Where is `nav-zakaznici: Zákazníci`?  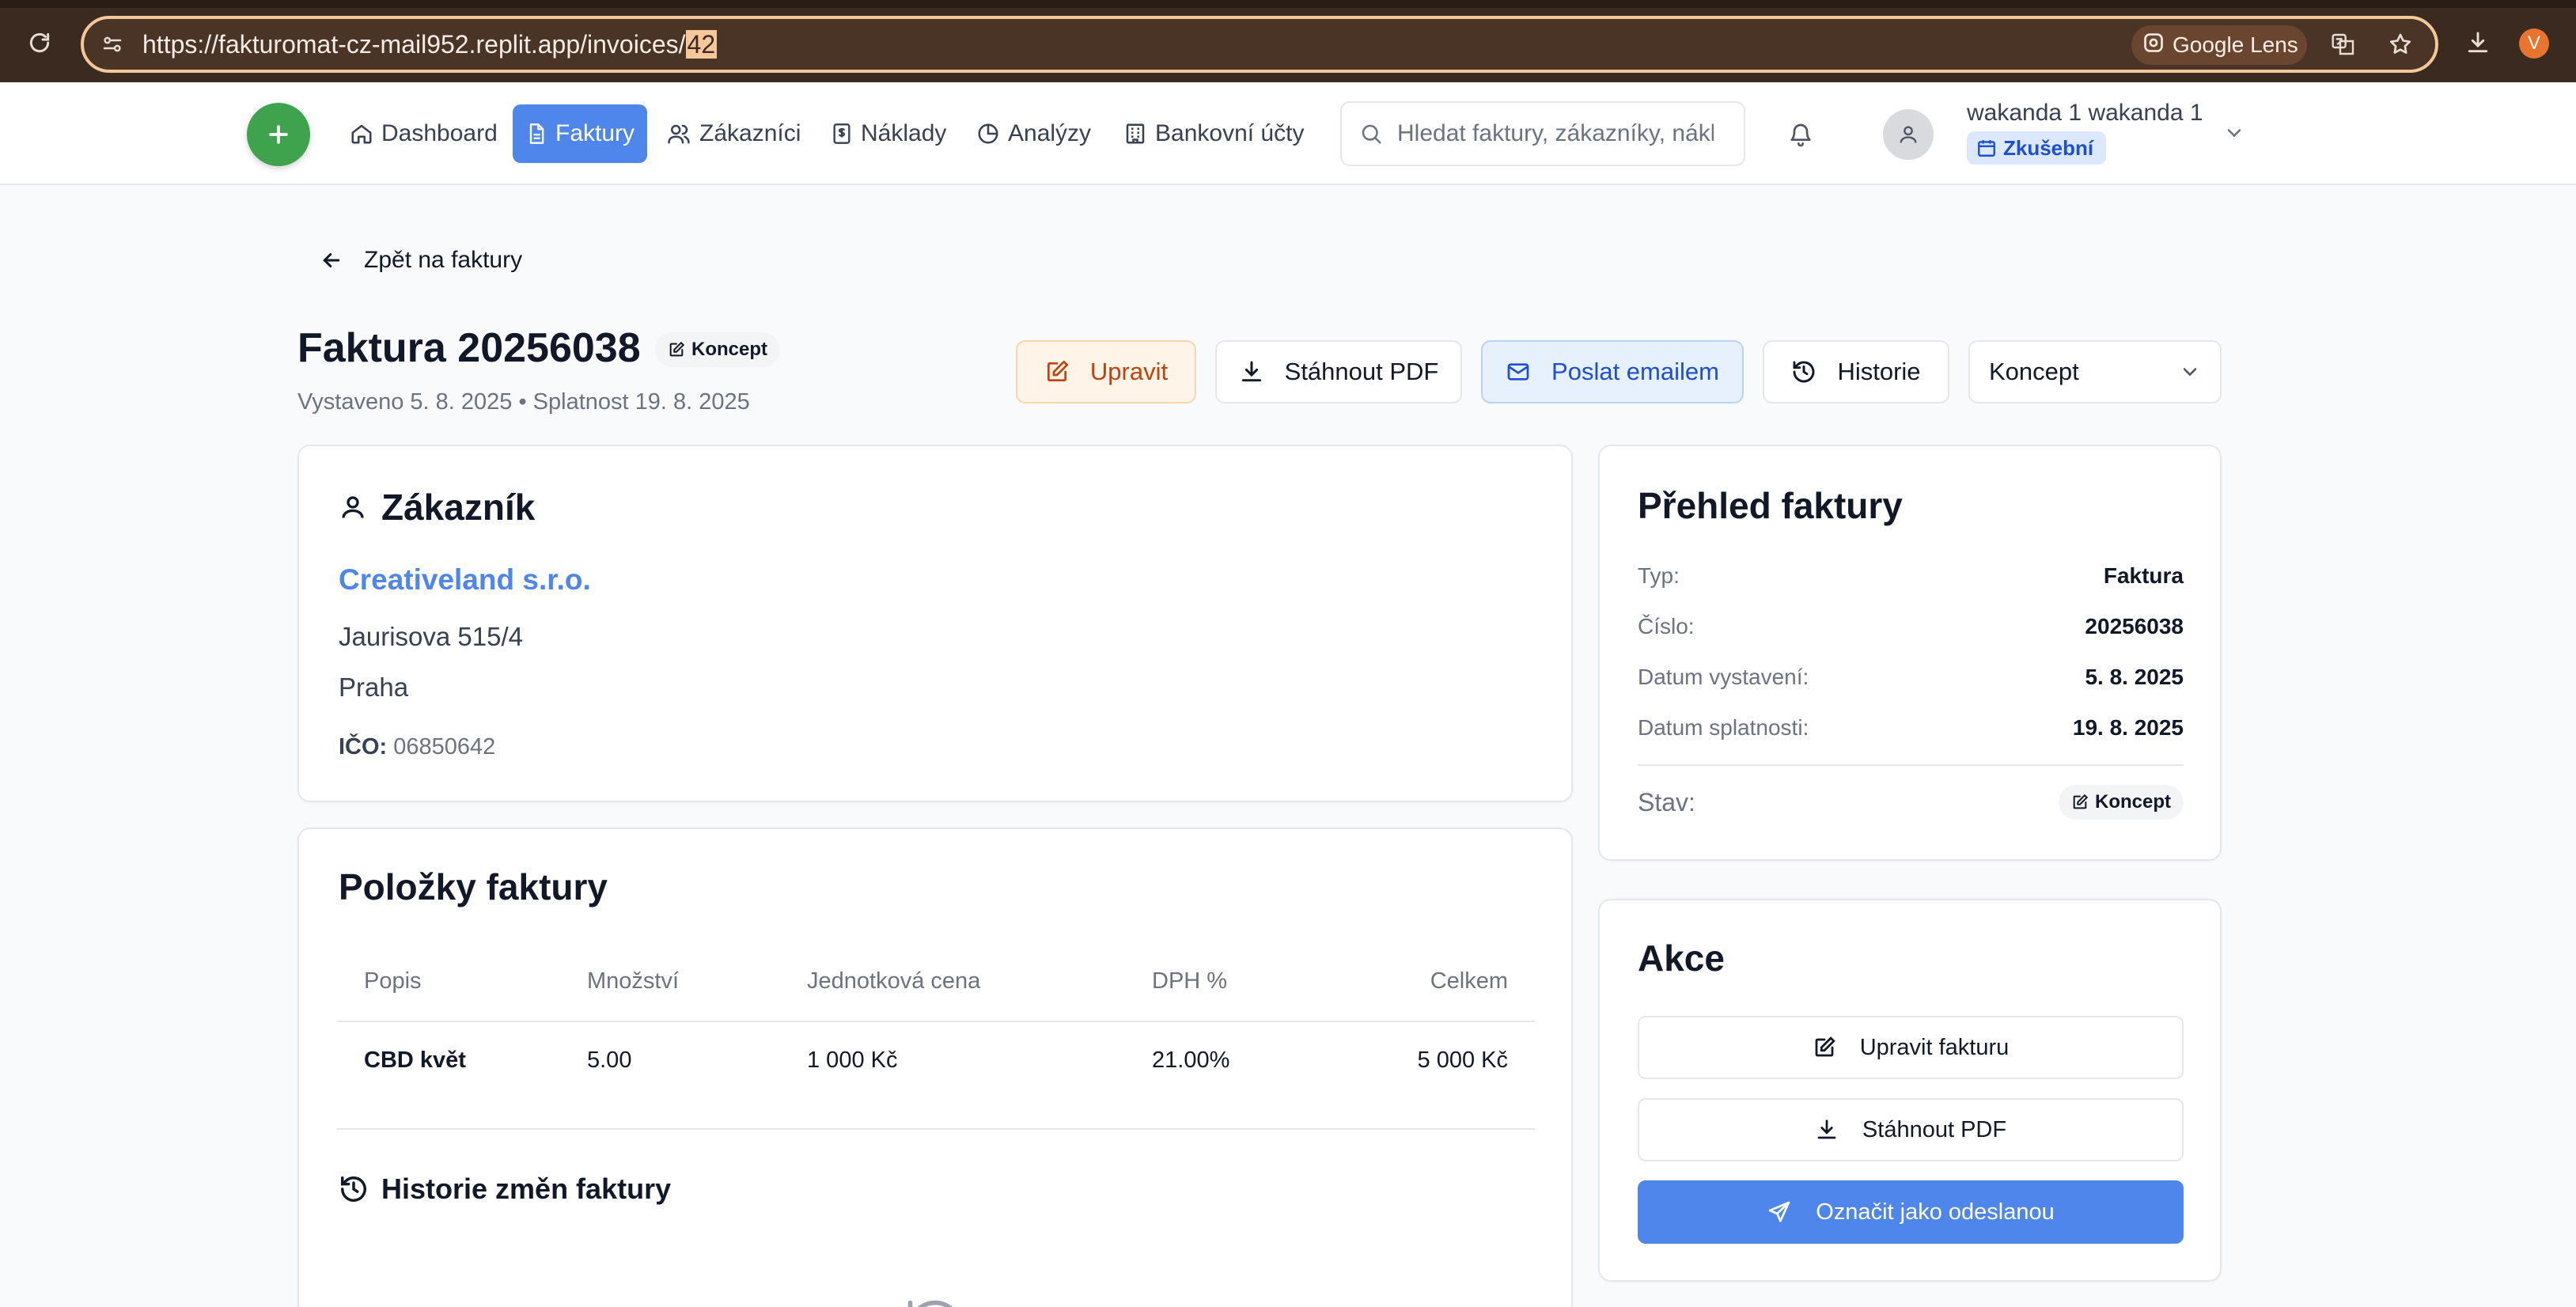
nav-zakaznici: Zákazníci is located at coordinates (733, 133).